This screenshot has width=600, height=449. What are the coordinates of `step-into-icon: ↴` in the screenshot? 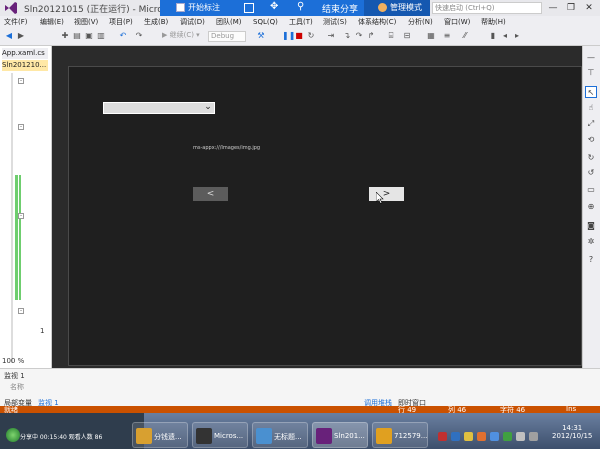 It's located at (347, 36).